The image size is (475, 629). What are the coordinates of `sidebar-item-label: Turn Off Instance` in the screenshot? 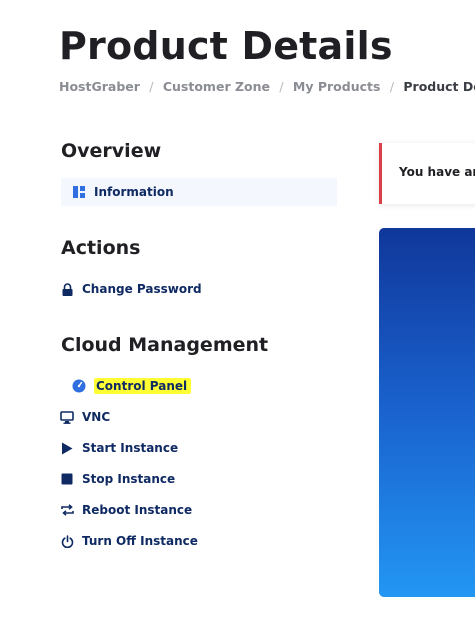 It's located at (140, 541).